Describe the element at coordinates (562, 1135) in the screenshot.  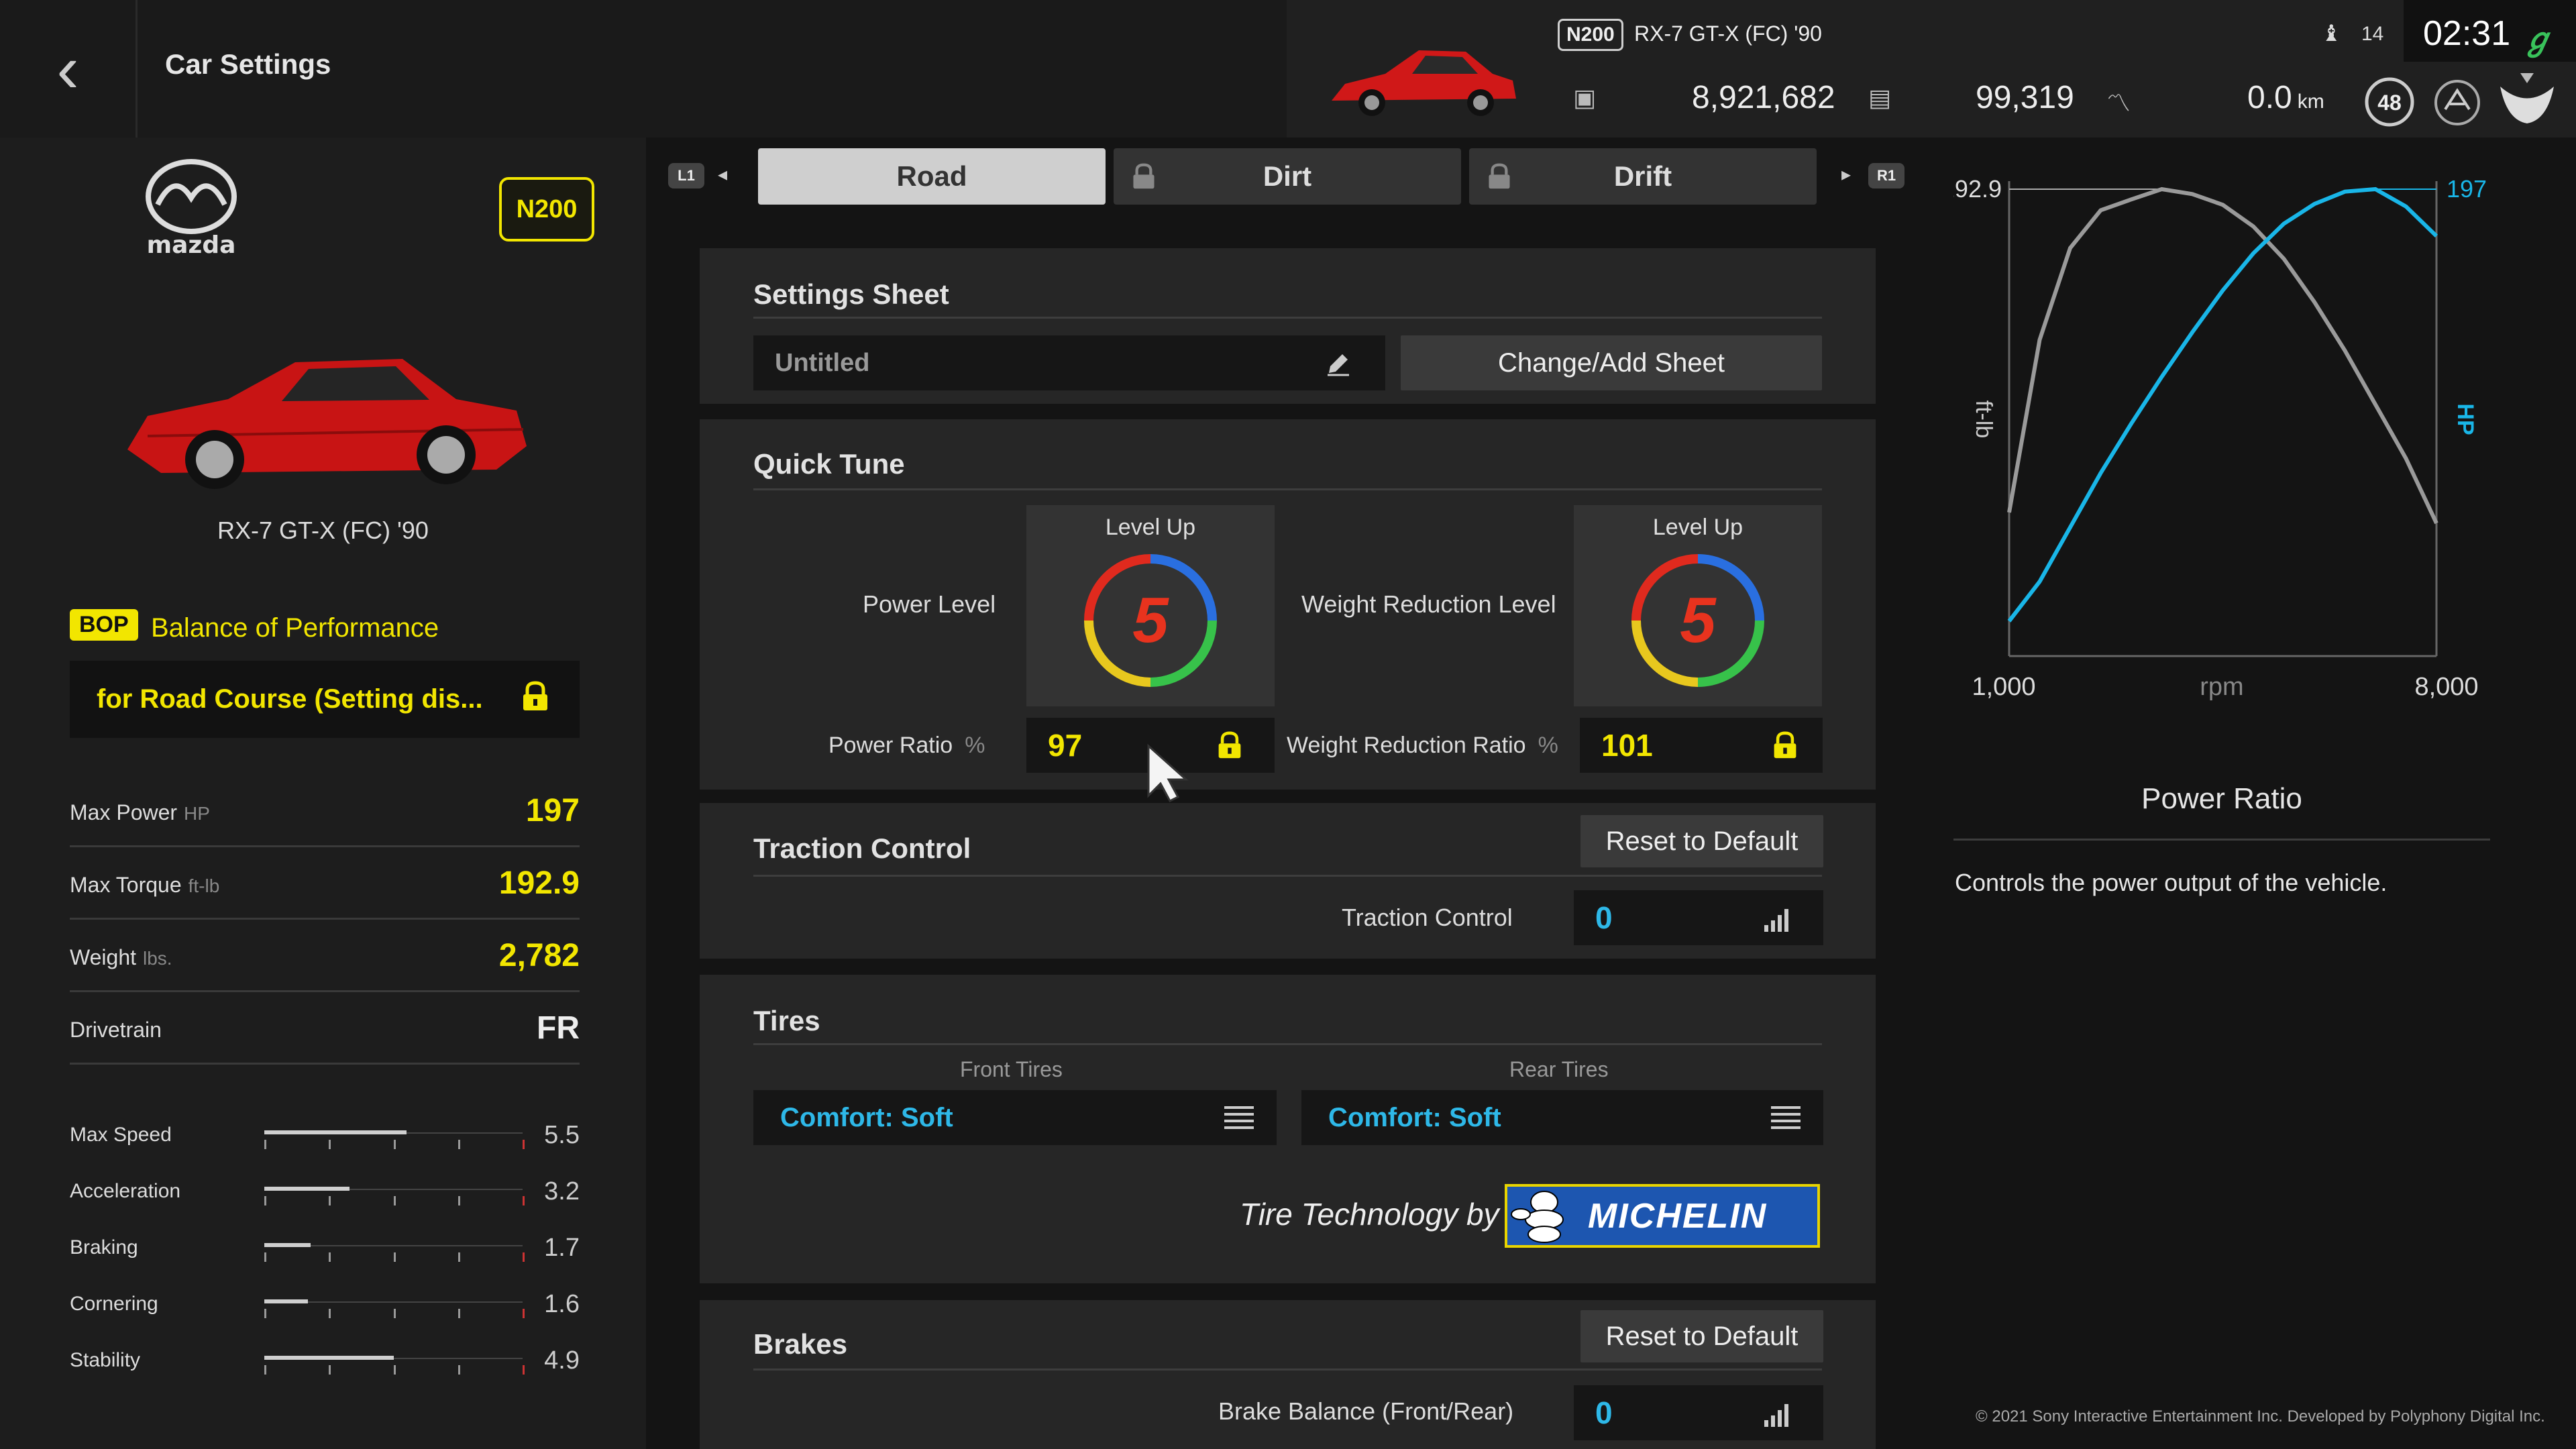
I see `performance-value: 5.5` at that location.